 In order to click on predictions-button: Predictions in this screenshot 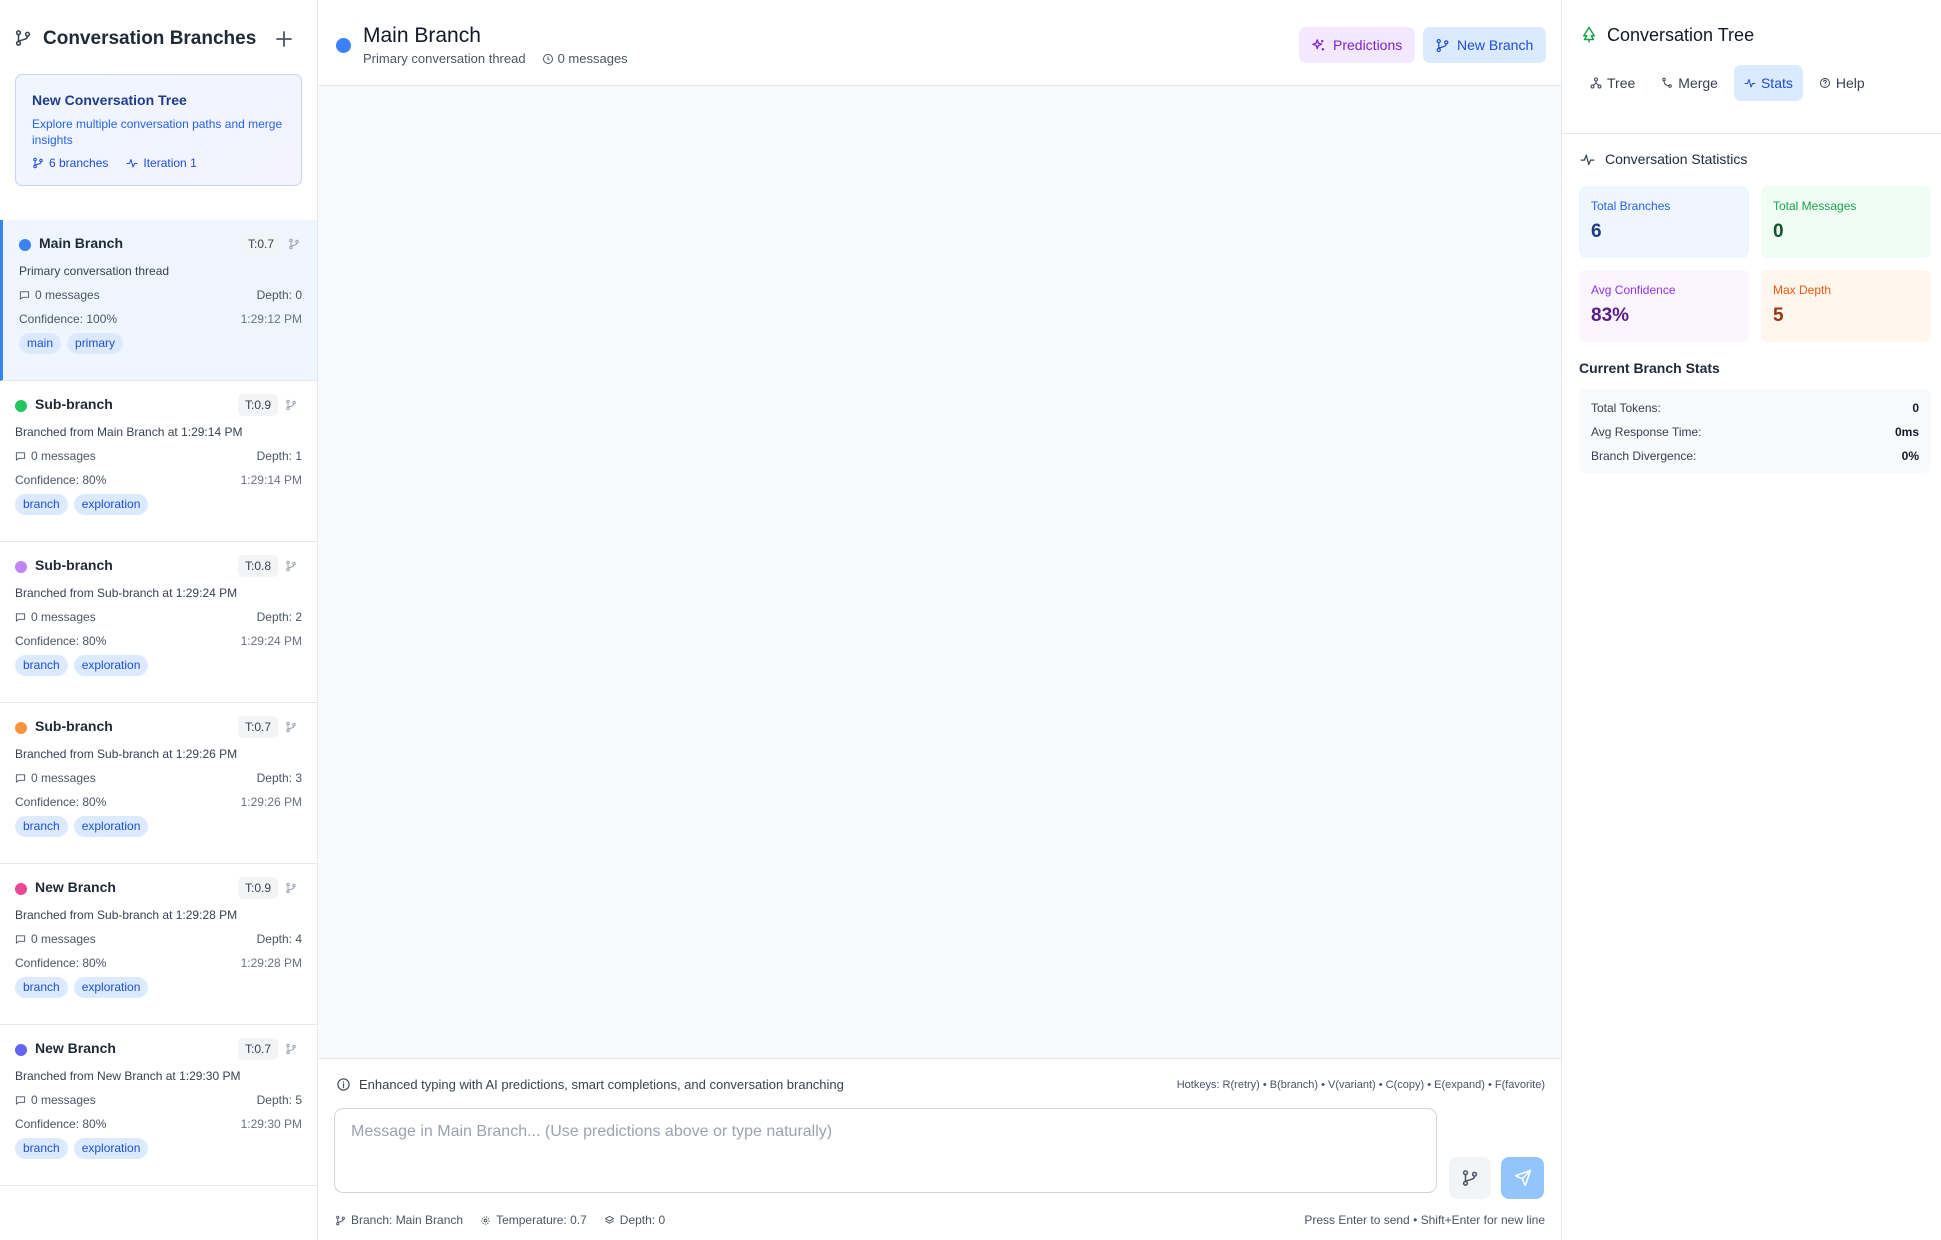, I will do `click(1357, 45)`.